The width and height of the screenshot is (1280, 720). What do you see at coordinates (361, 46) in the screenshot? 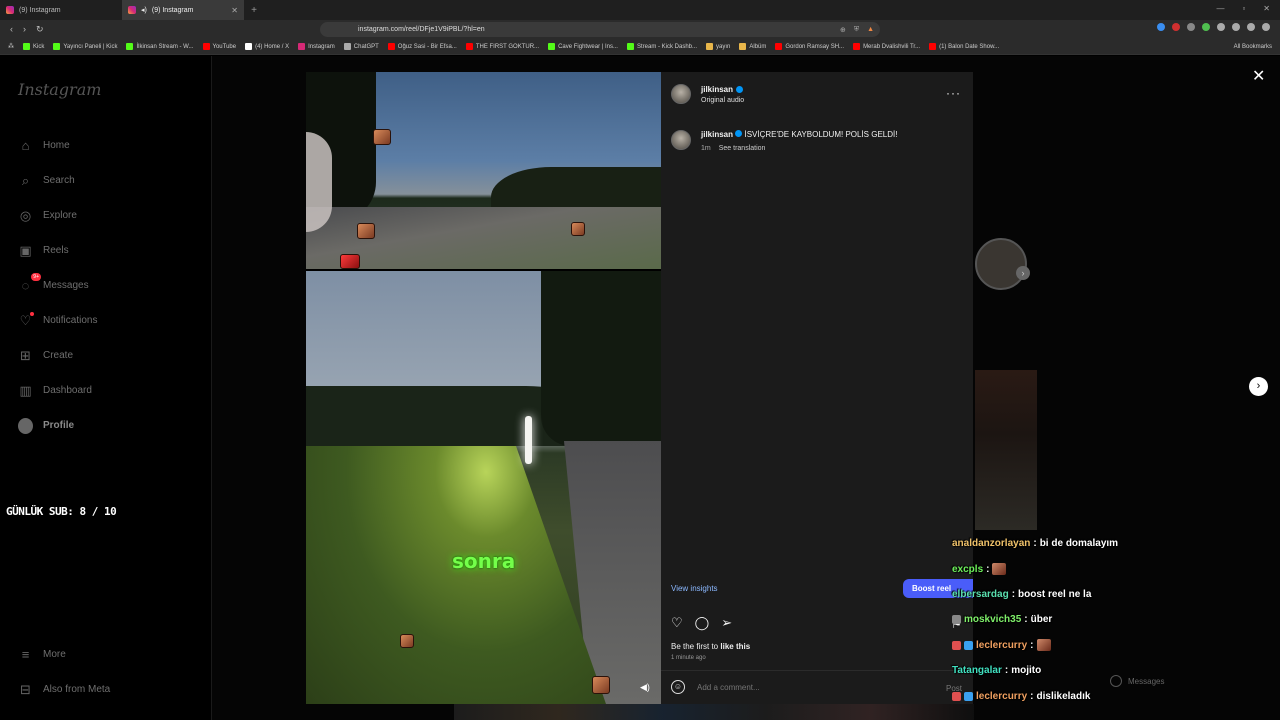
I see `bookmark-item: ChatGPT` at bounding box center [361, 46].